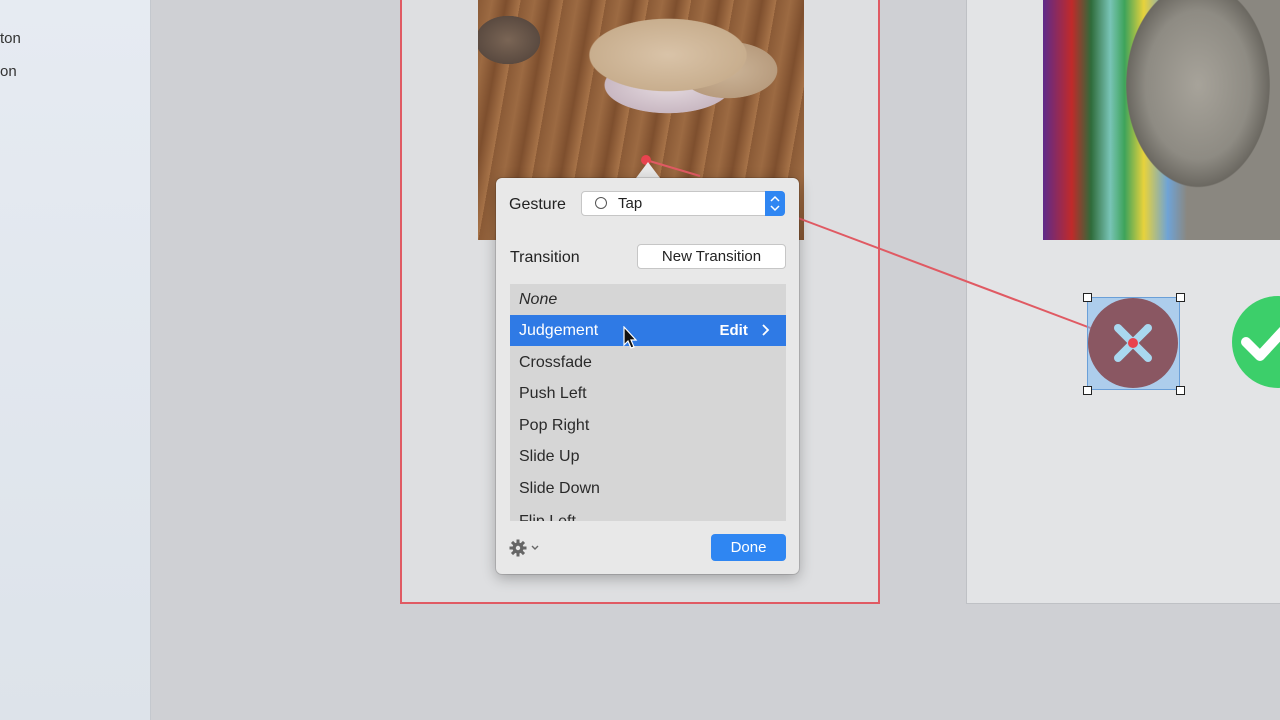 This screenshot has height=720, width=1280. Describe the element at coordinates (545, 257) in the screenshot. I see `transition-label: Transition` at that location.